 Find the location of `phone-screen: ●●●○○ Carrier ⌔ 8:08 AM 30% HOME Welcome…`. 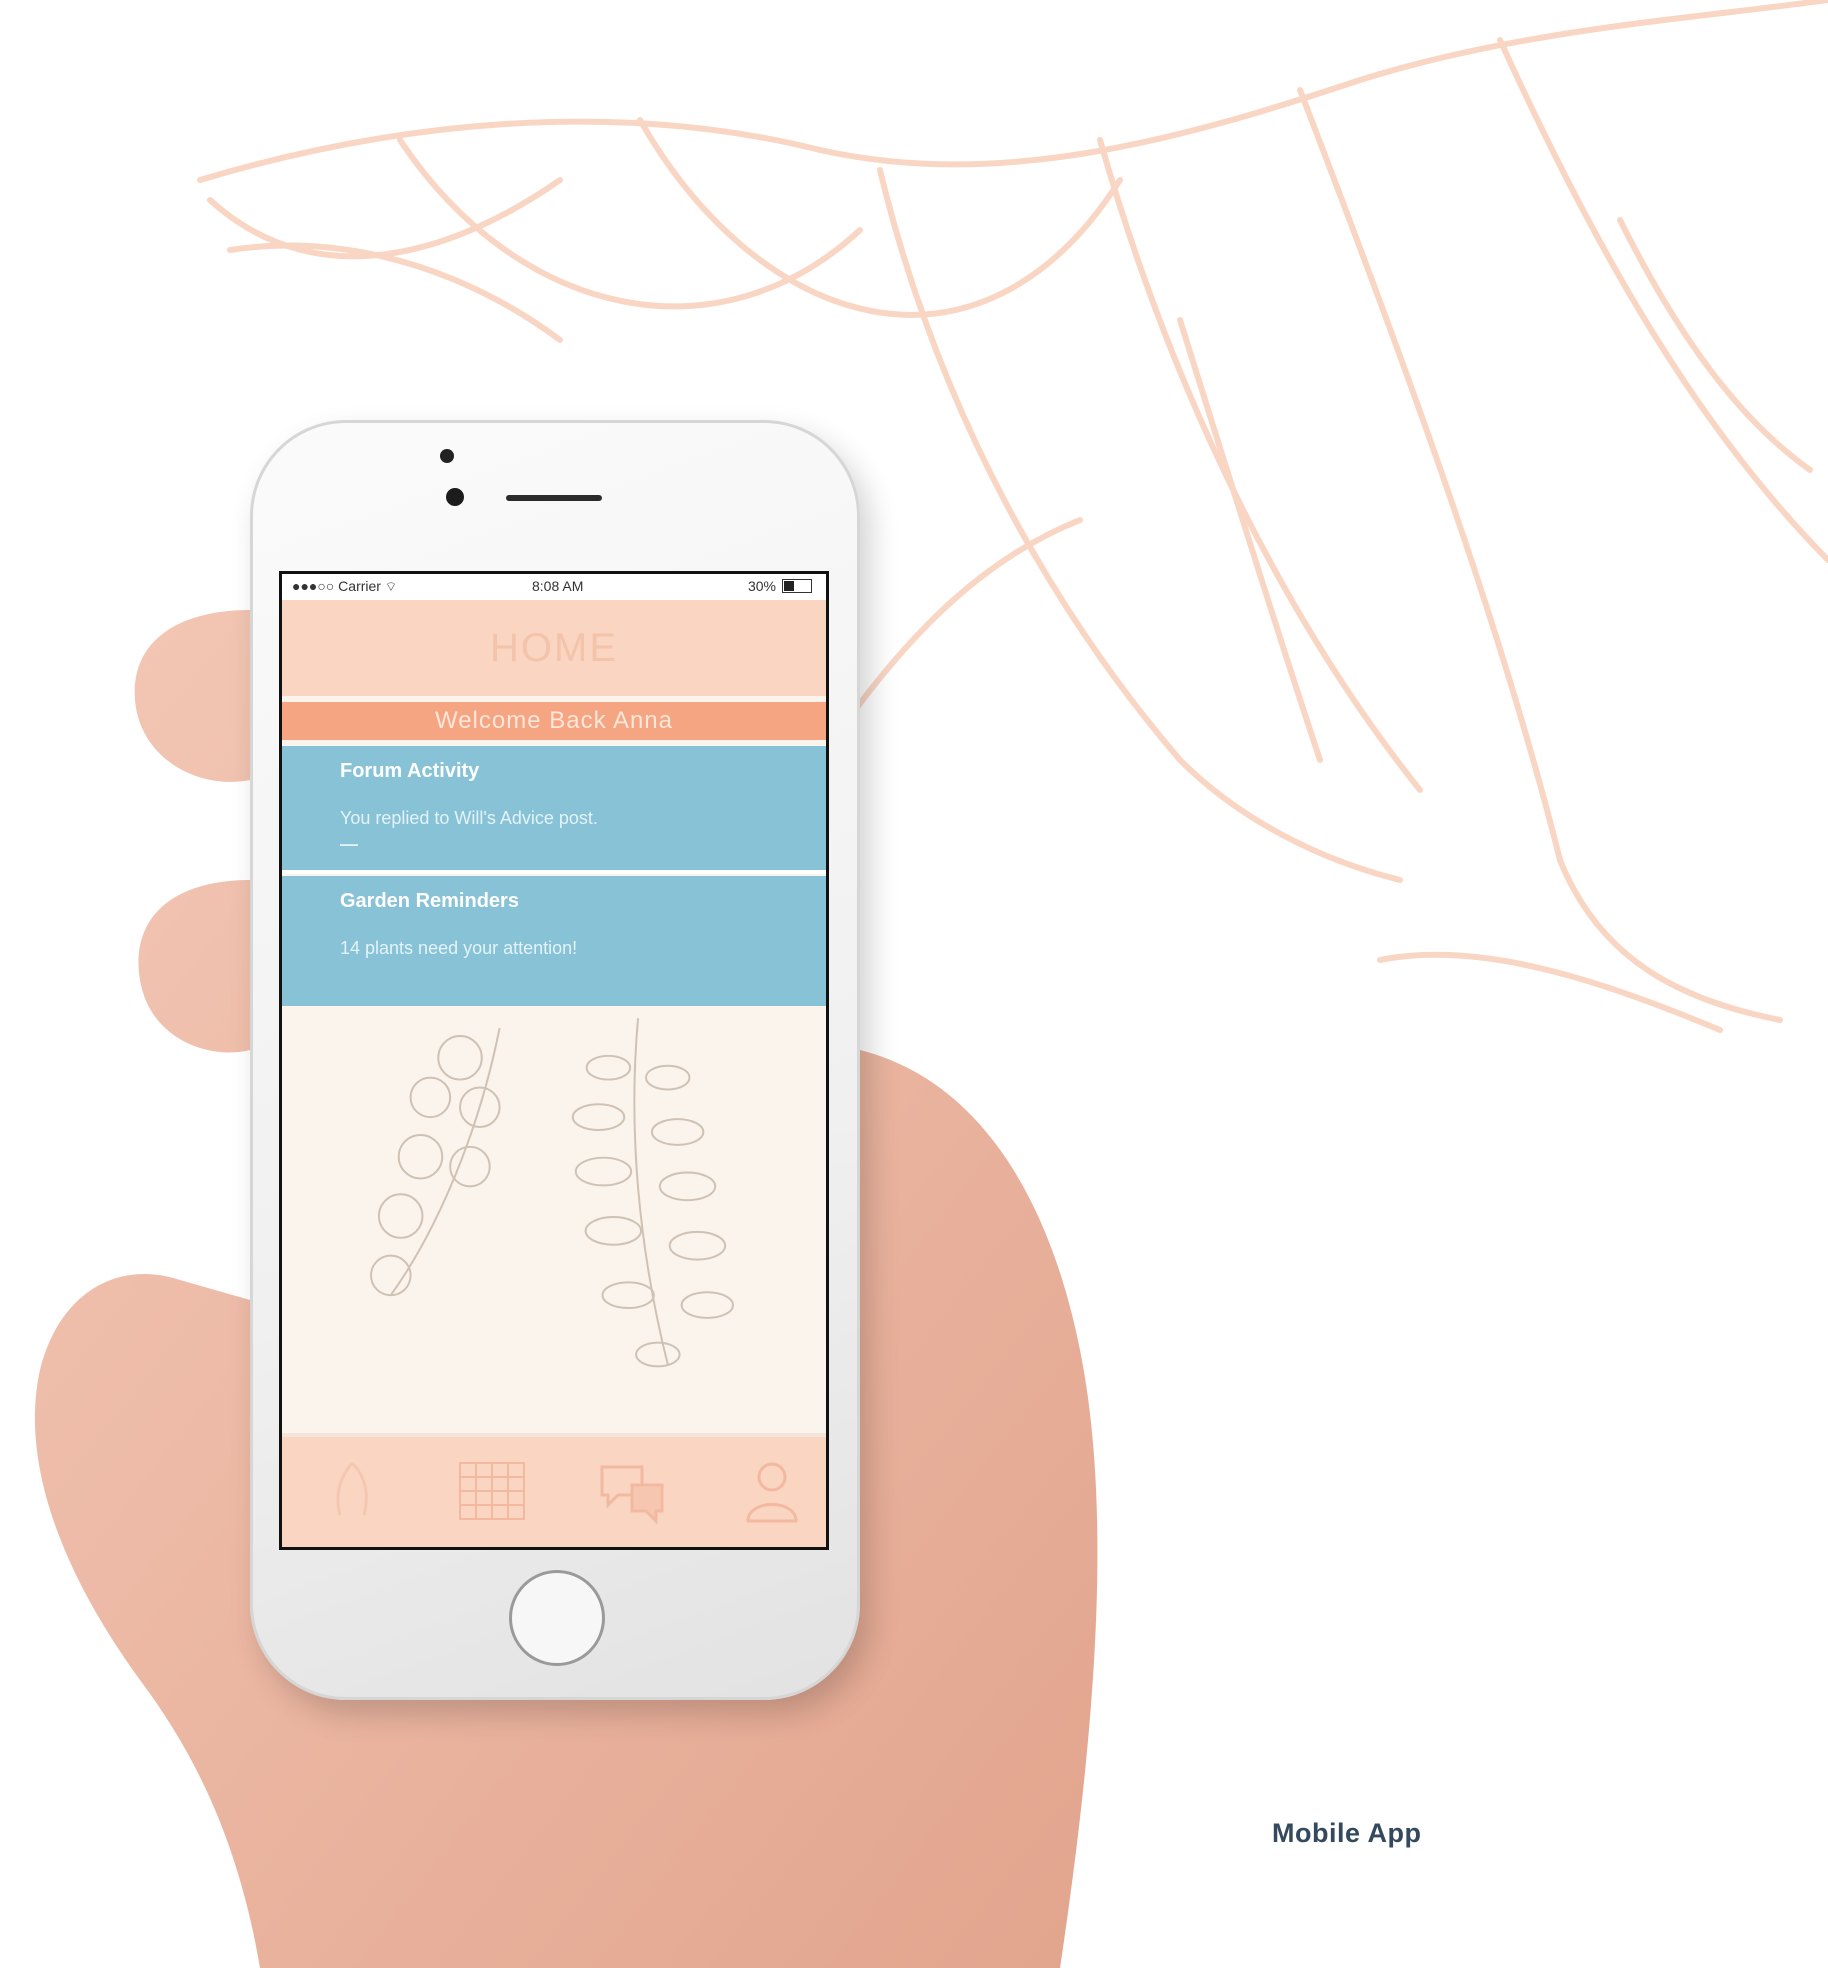

phone-screen: ●●●○○ Carrier ⌔ 8:08 AM 30% HOME Welcome… is located at coordinates (554, 1060).